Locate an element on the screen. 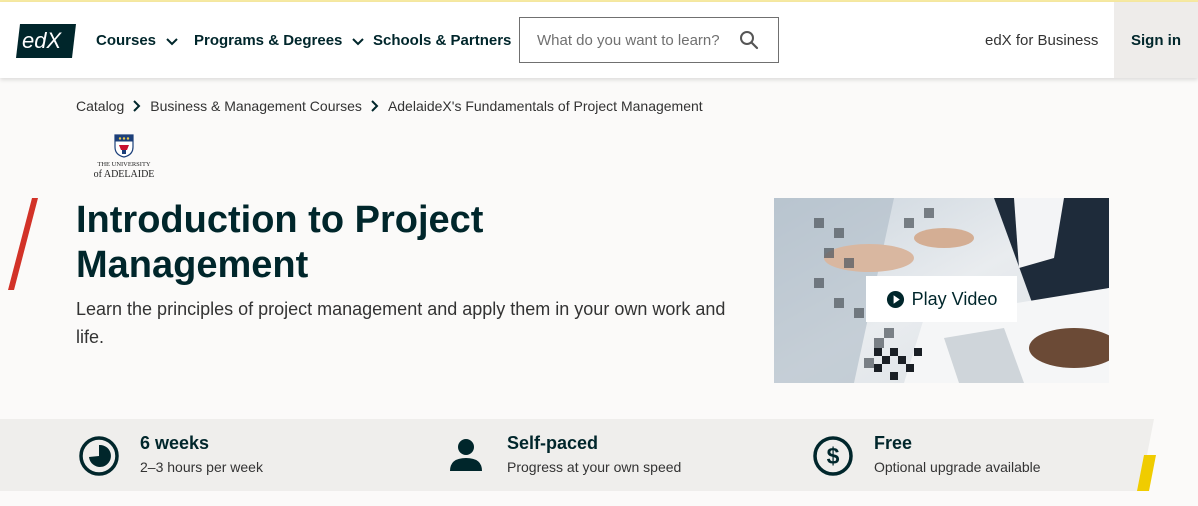 This screenshot has height=506, width=1198. search-box is located at coordinates (649, 40).